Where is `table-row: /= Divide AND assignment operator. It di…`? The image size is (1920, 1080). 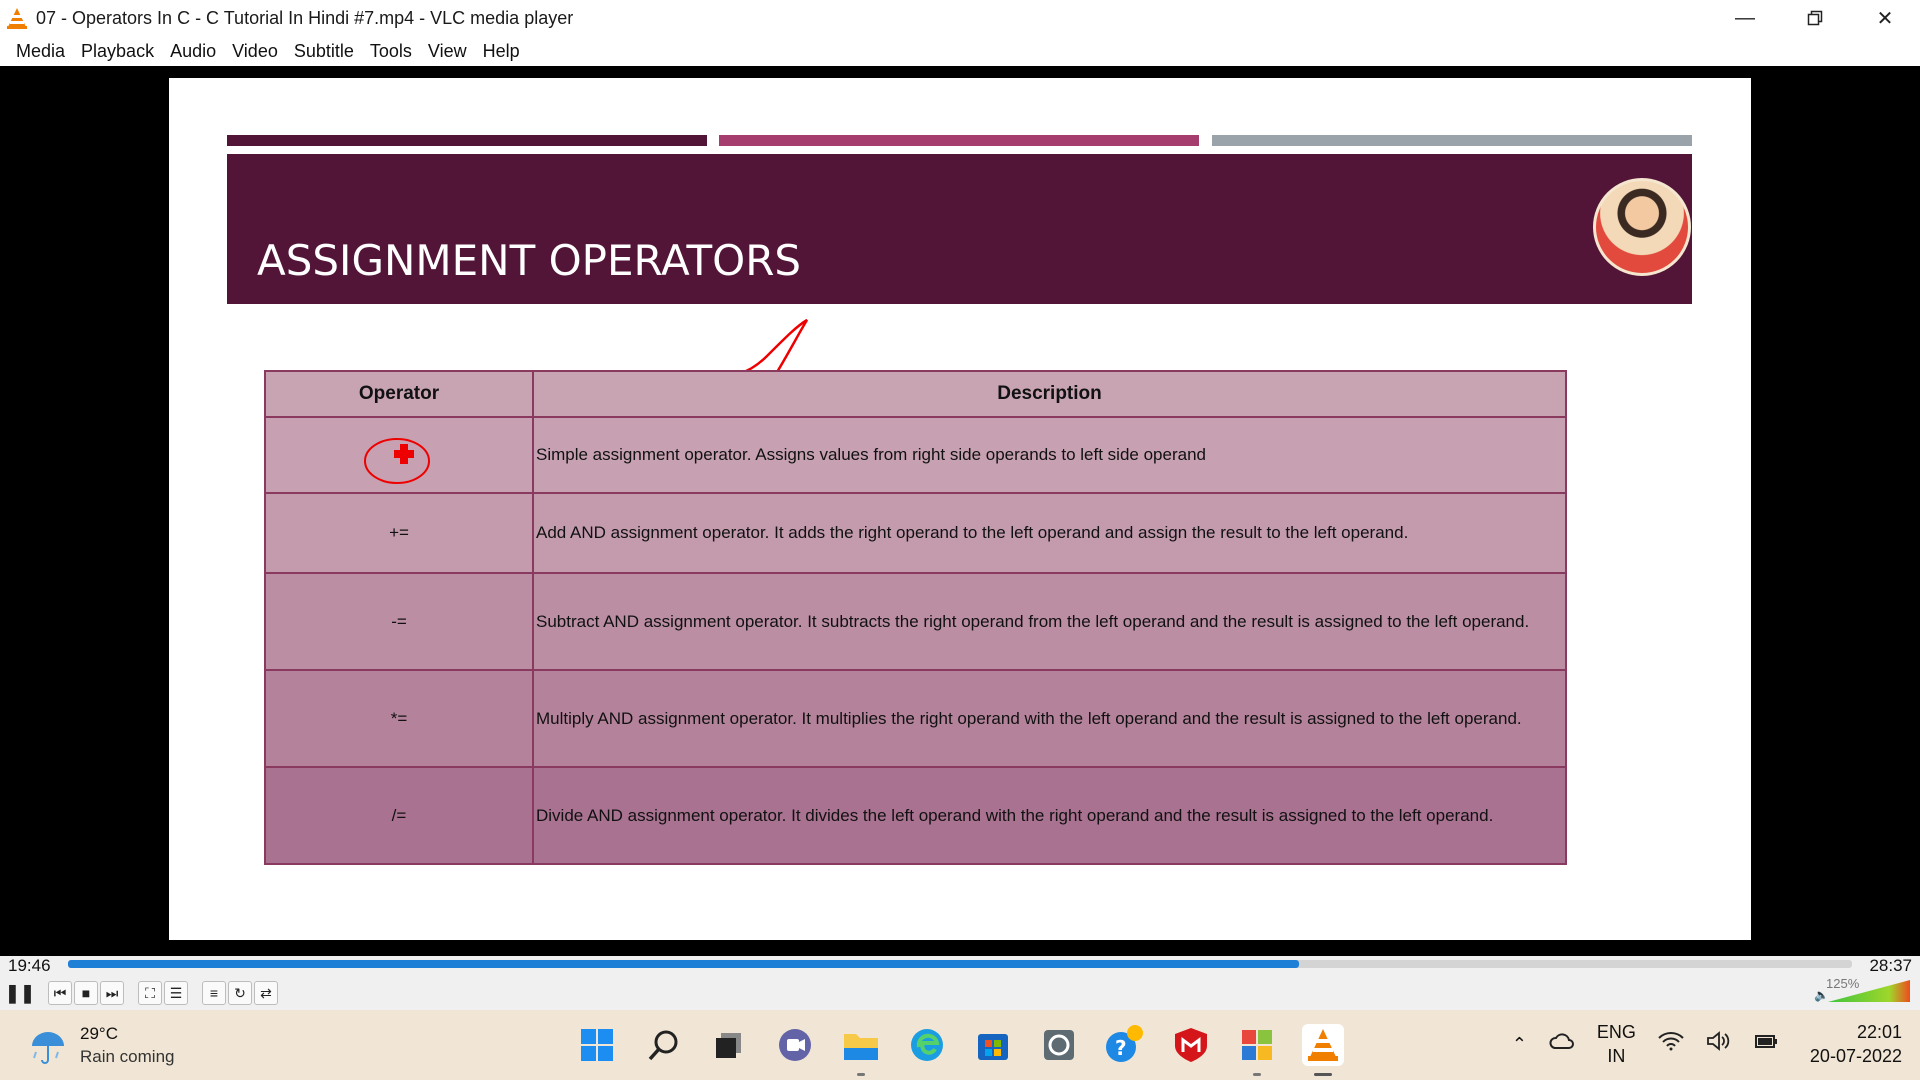 table-row: /= Divide AND assignment operator. It di… is located at coordinates (915, 815).